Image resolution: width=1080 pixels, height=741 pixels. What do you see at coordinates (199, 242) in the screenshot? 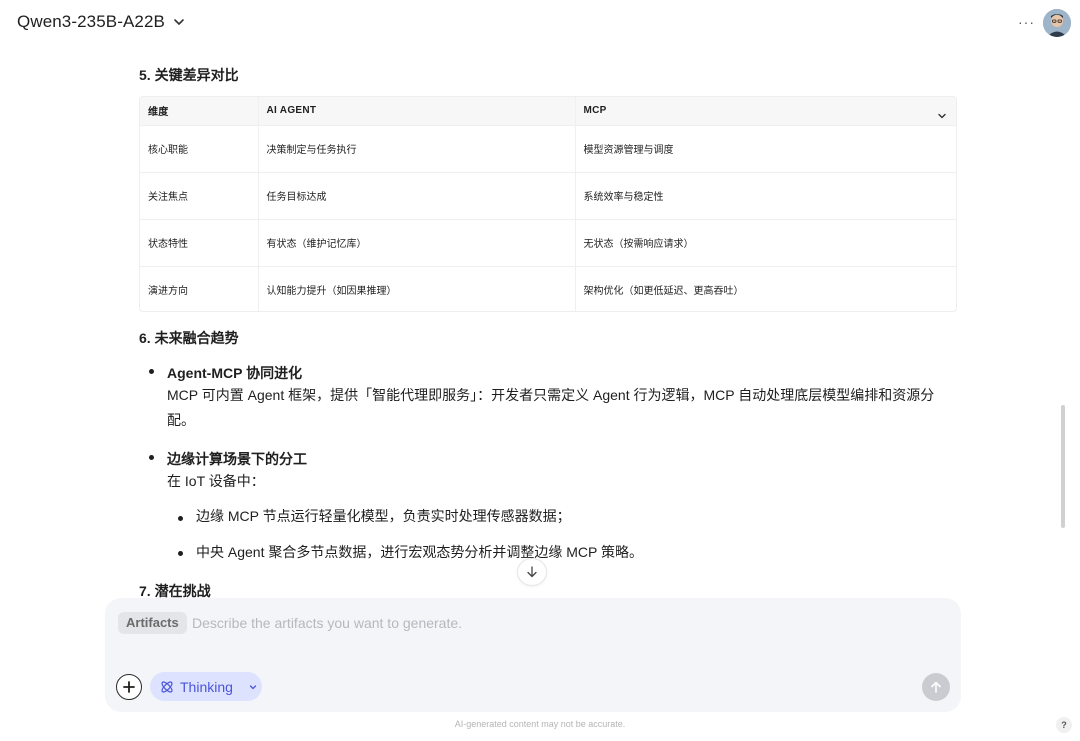
I see `table-cell: 状态特性` at bounding box center [199, 242].